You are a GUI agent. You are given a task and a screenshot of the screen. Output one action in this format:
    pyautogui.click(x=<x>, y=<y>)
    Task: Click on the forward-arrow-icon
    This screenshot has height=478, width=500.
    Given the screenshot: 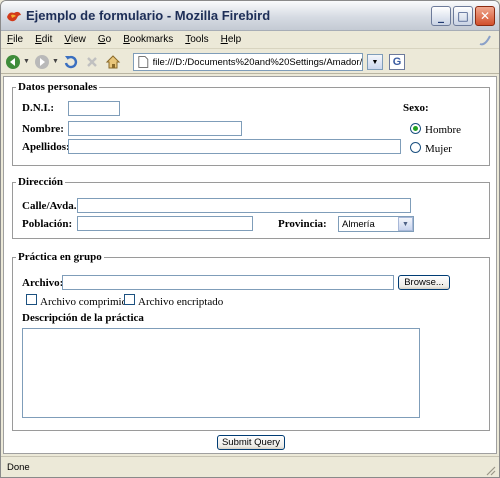 What is the action you would take?
    pyautogui.click(x=41, y=61)
    